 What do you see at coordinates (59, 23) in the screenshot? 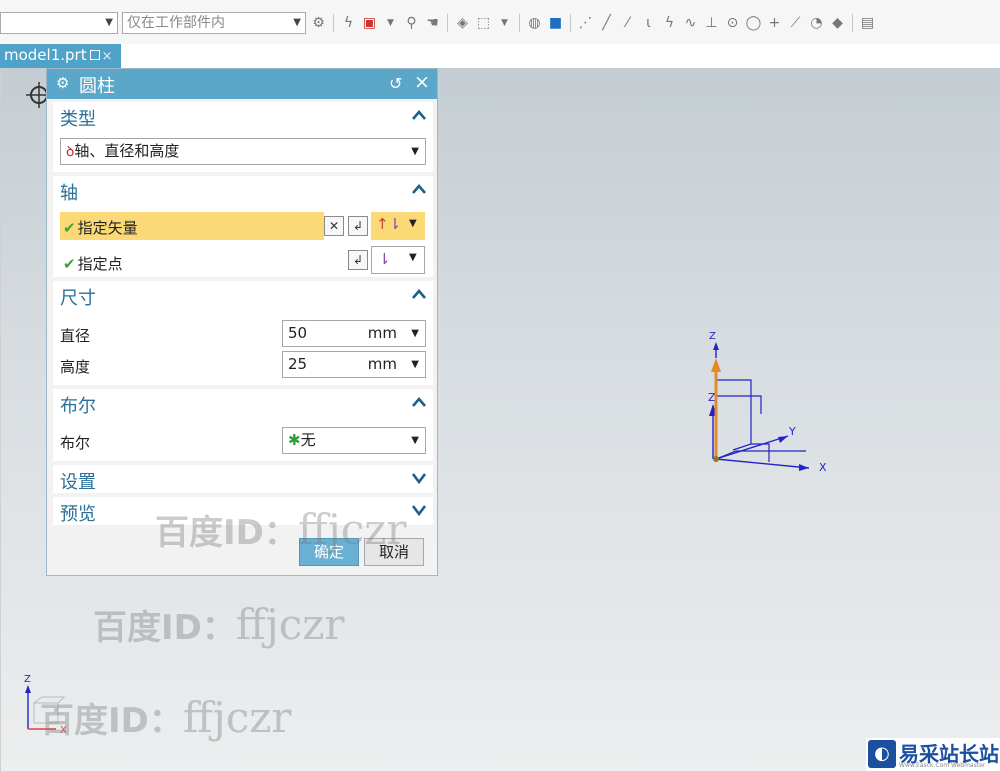
I see `type-filter-select: ▼` at bounding box center [59, 23].